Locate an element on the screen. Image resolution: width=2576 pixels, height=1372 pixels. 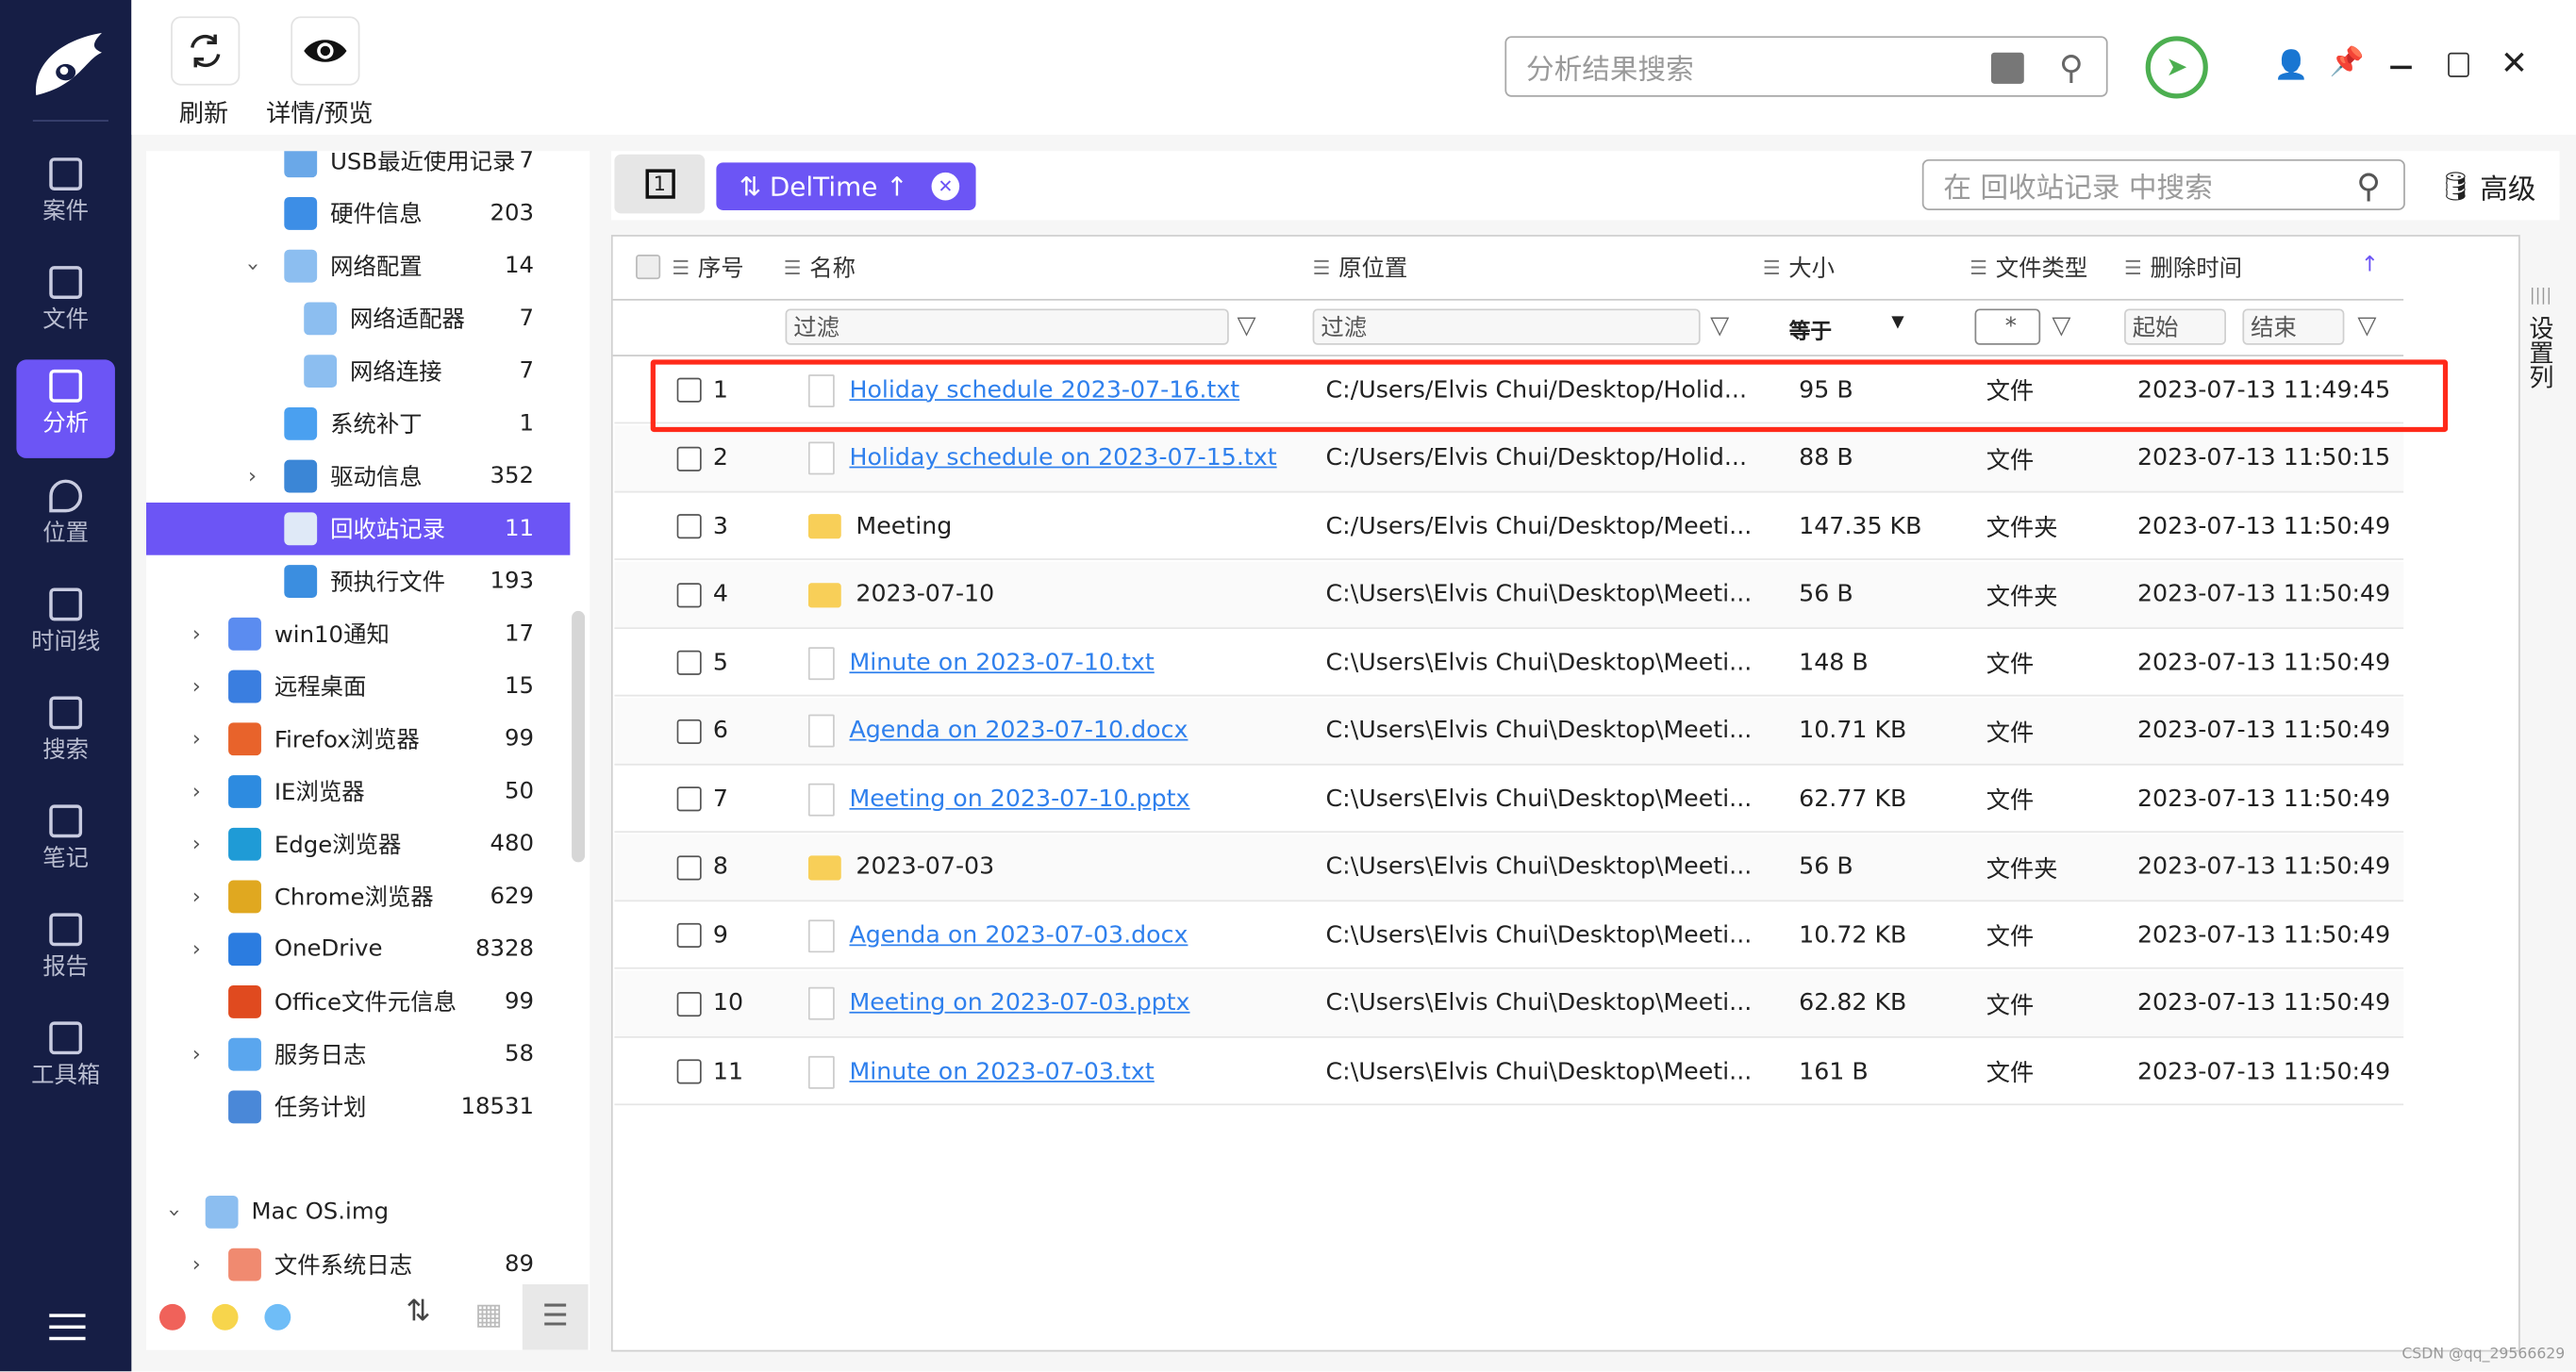
file-name: Meeting on 2023-07-03.pptx is located at coordinates (1019, 1003).